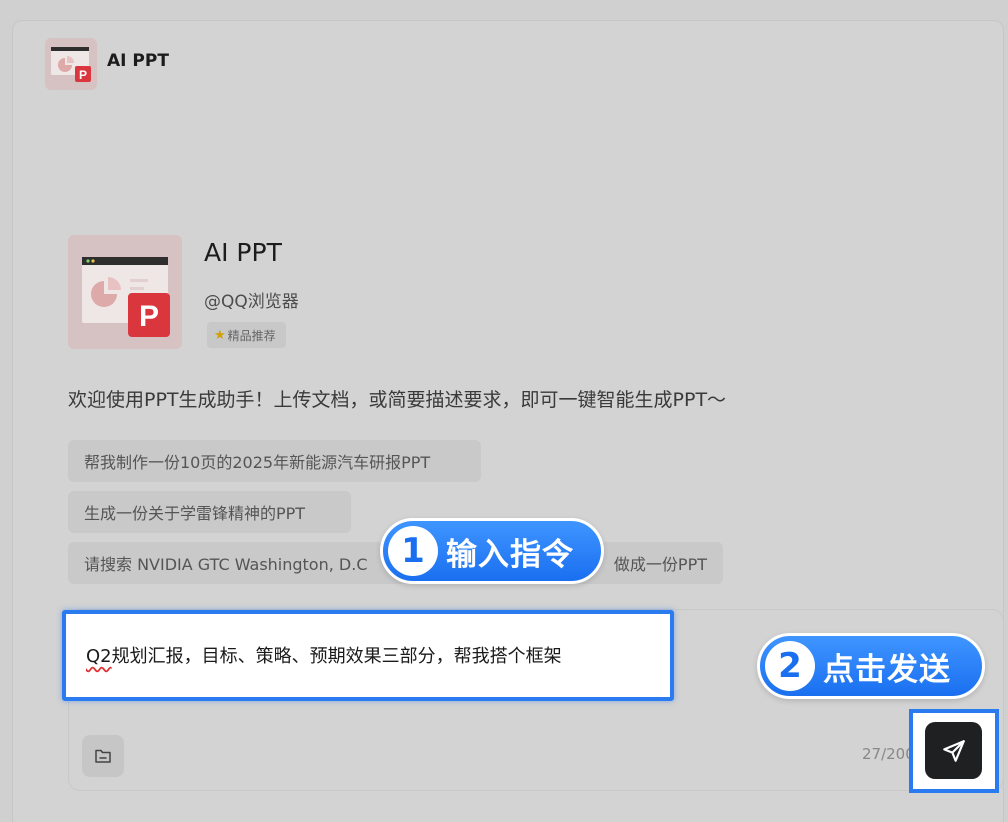 The height and width of the screenshot is (822, 1008). What do you see at coordinates (251, 335) in the screenshot?
I see `badge-label: 精品推荐` at bounding box center [251, 335].